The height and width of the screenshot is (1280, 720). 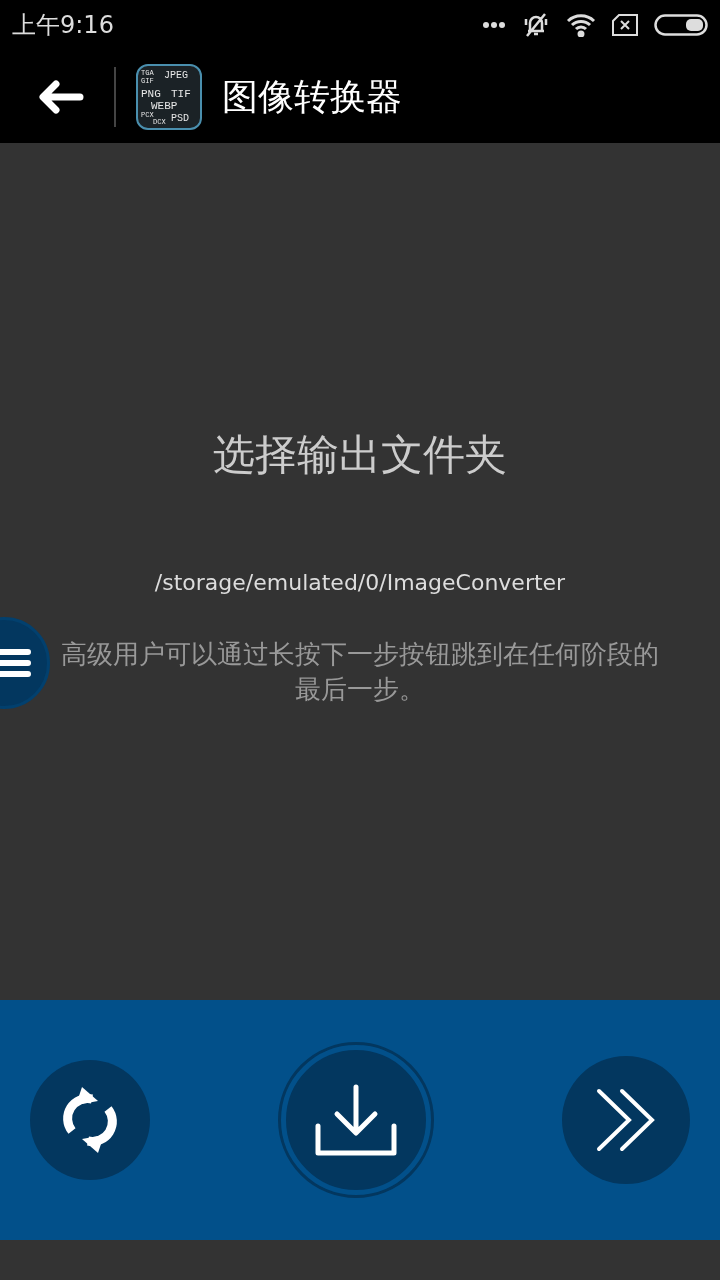 I want to click on refresh-icon, so click(x=90, y=1120).